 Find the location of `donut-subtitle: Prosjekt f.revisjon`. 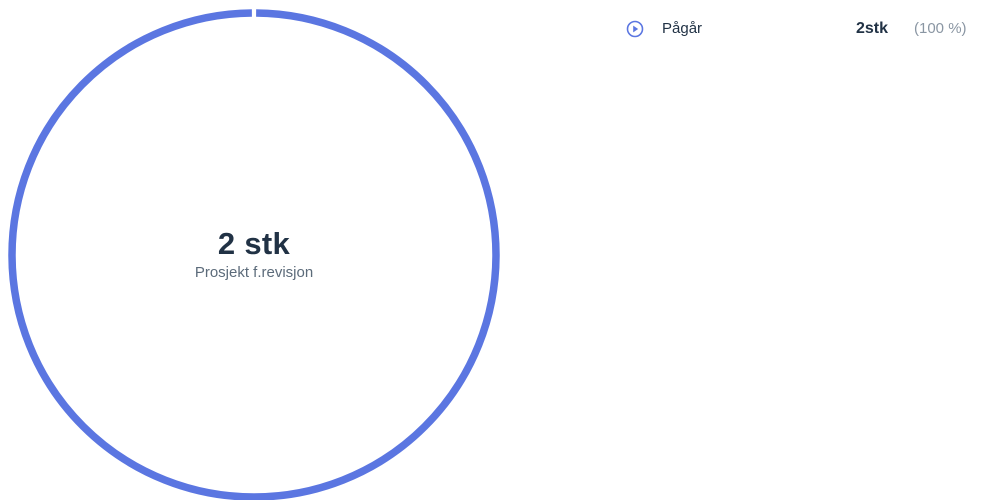

donut-subtitle: Prosjekt f.revisjon is located at coordinates (254, 272).